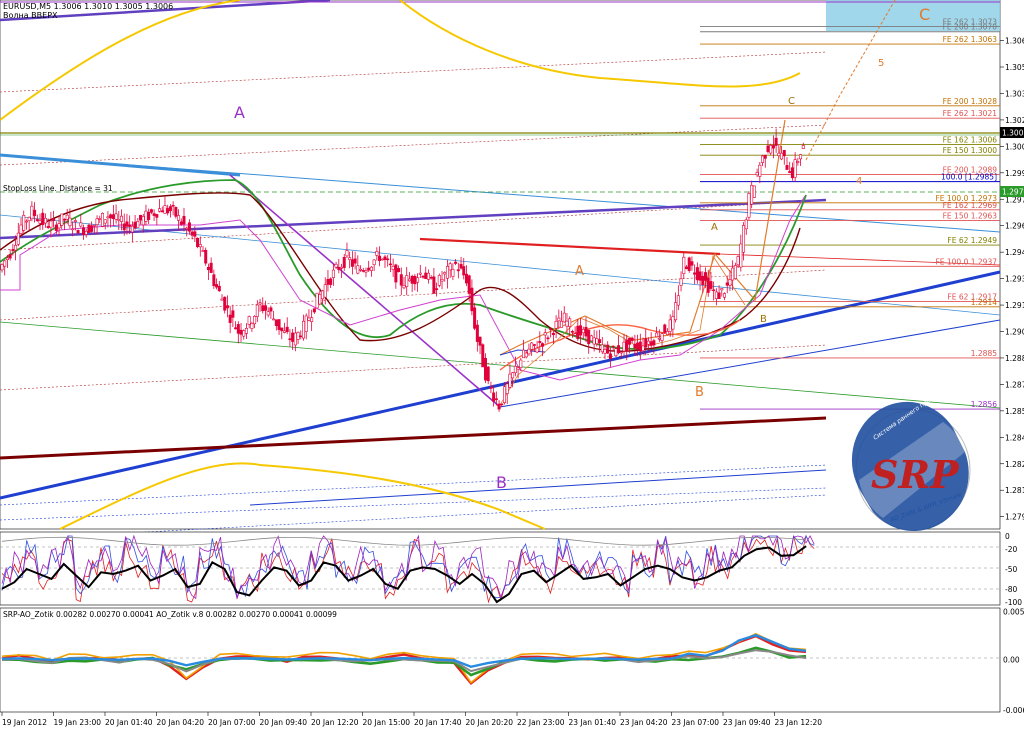 The height and width of the screenshot is (734, 1024). I want to click on time-tick-label: 23 Jan 09:40, so click(747, 722).